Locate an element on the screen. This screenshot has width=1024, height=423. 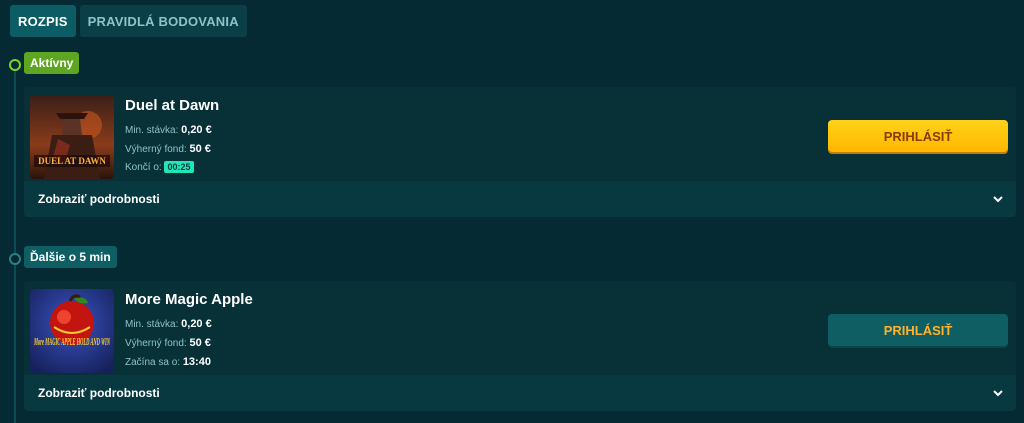
game-title: More Magic Apple is located at coordinates (189, 299).